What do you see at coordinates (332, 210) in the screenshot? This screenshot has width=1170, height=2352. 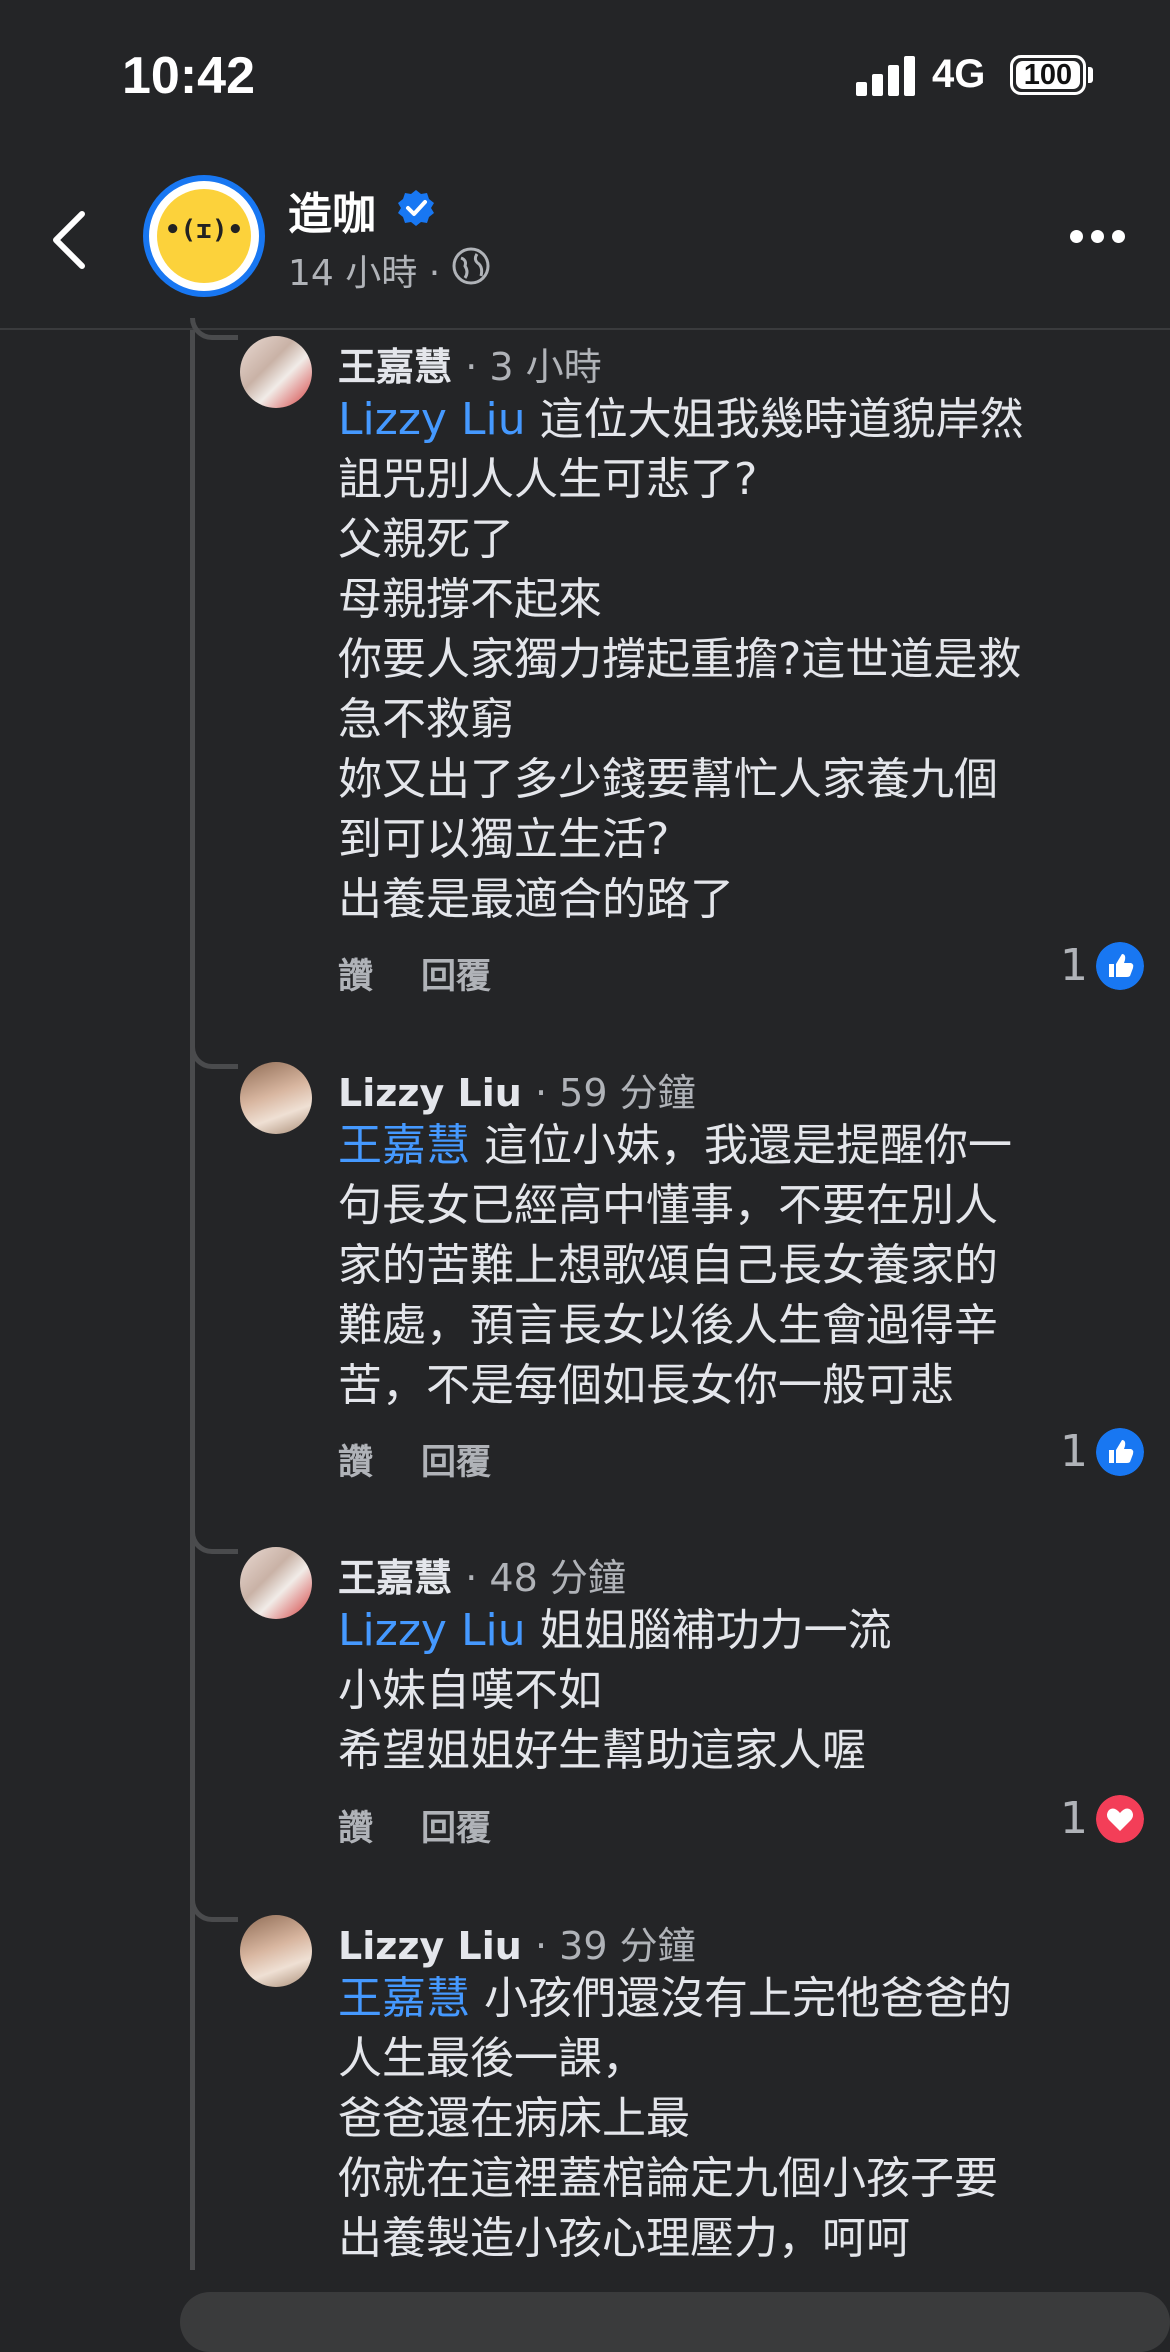 I see `page-name: 造咖` at bounding box center [332, 210].